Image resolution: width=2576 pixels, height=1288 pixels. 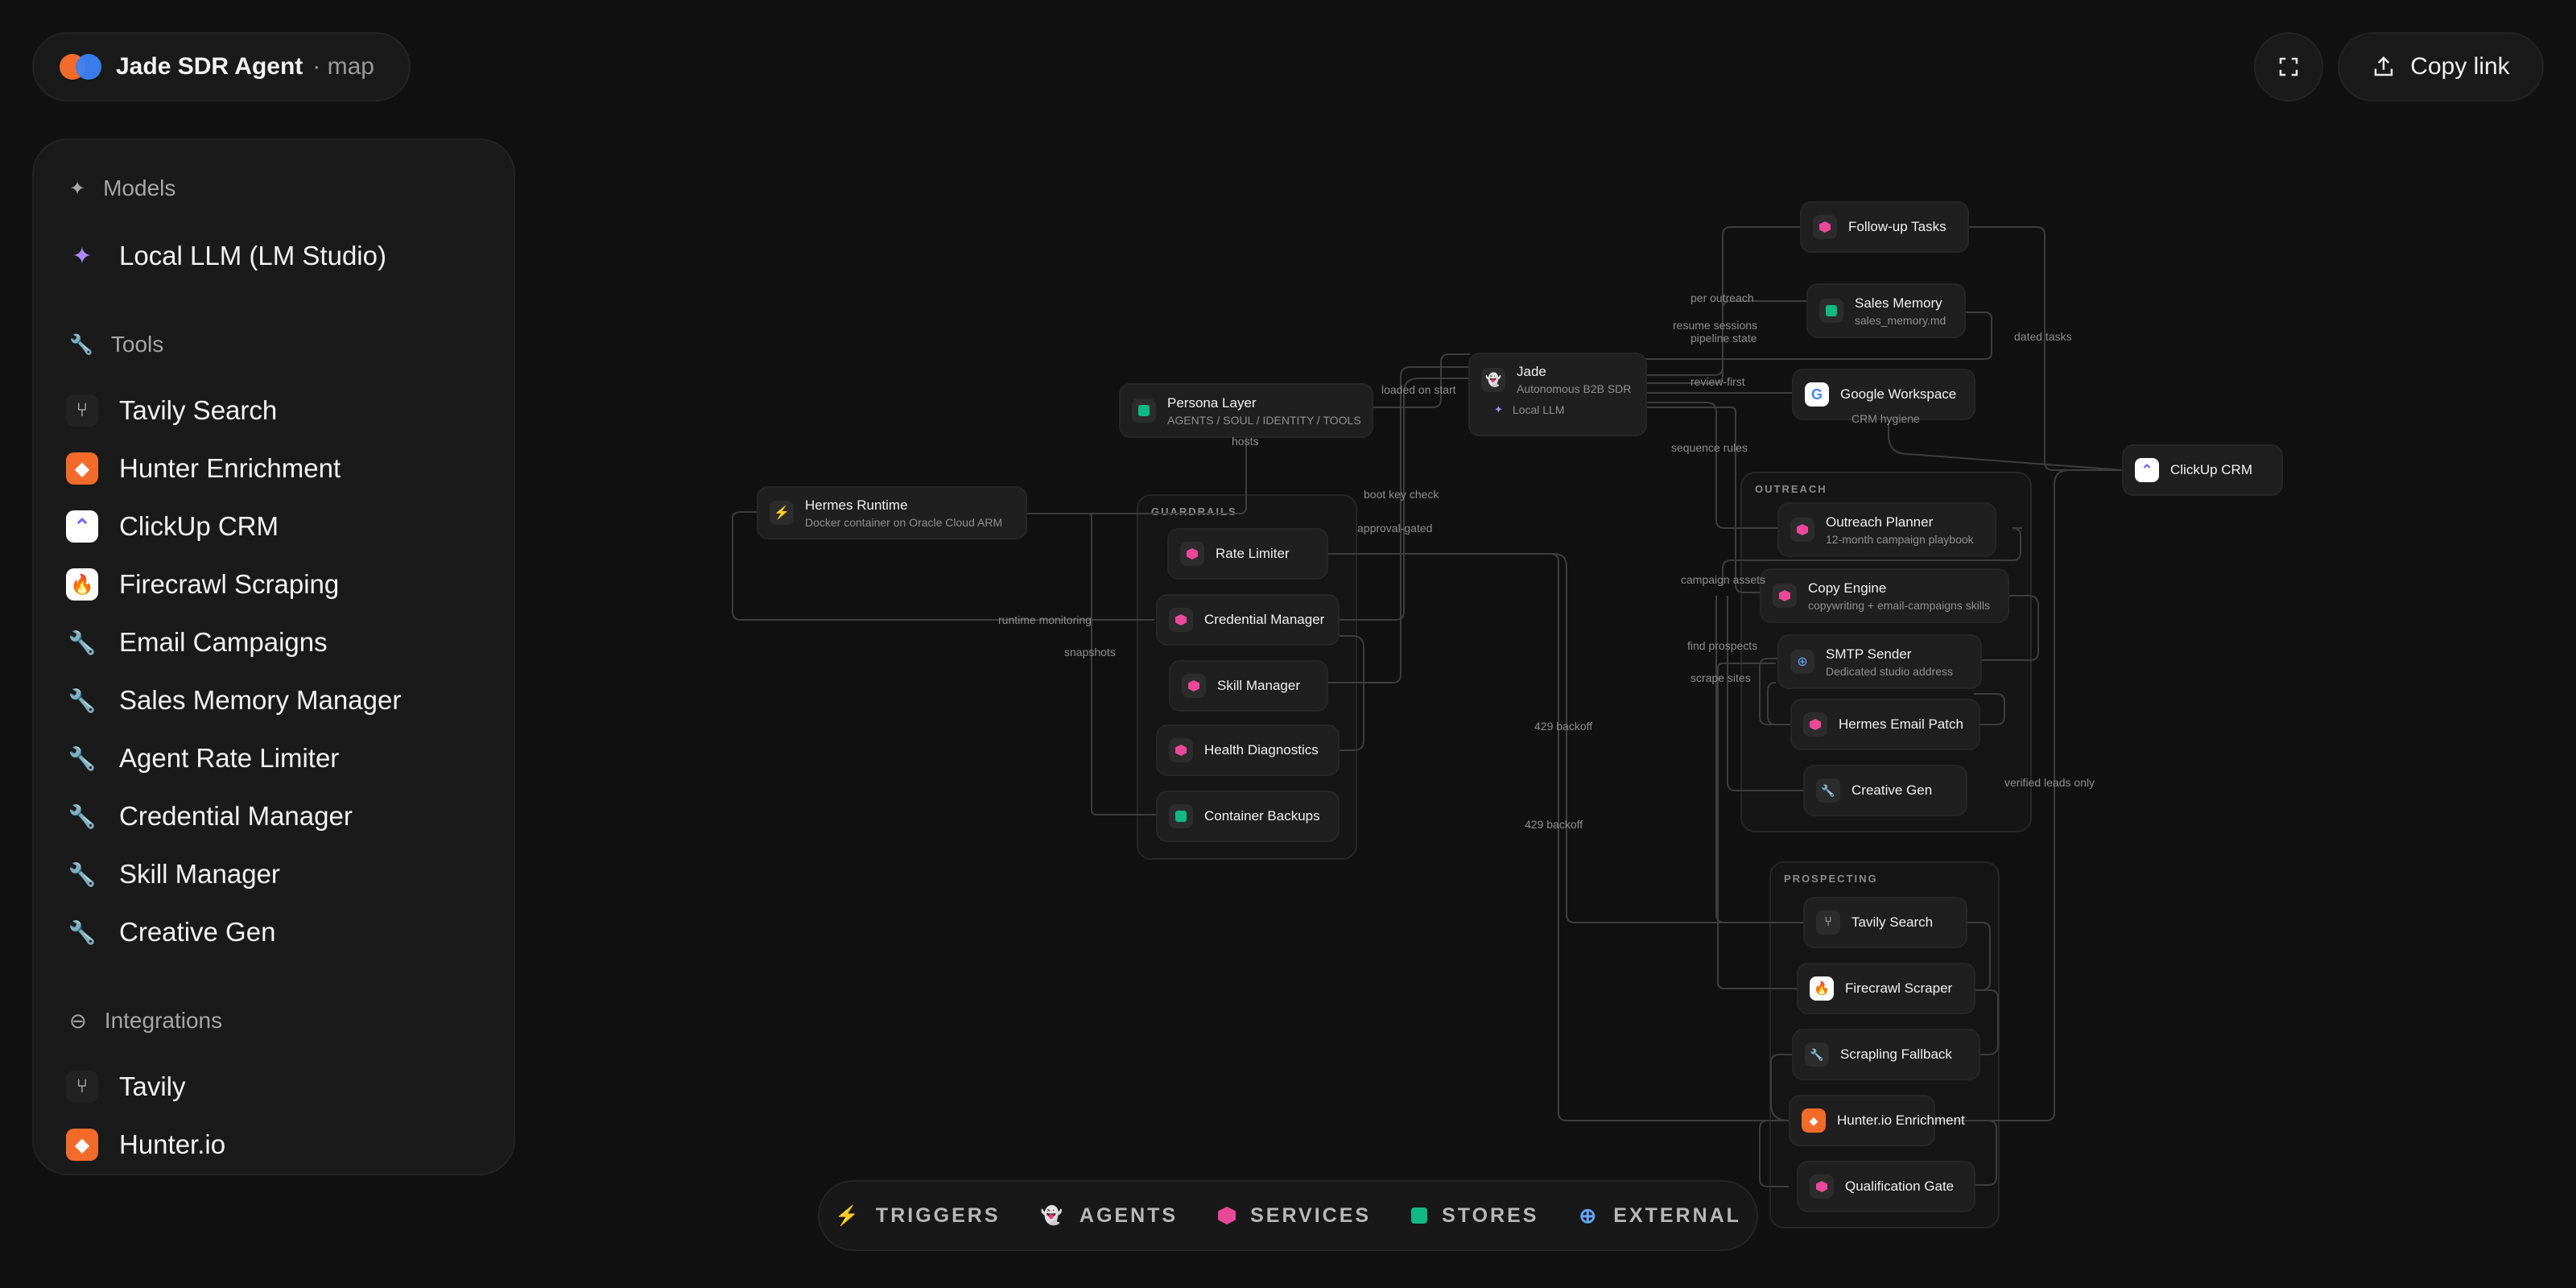 I want to click on node-health-diagnostics: Health Diagnostics, so click(x=1248, y=750).